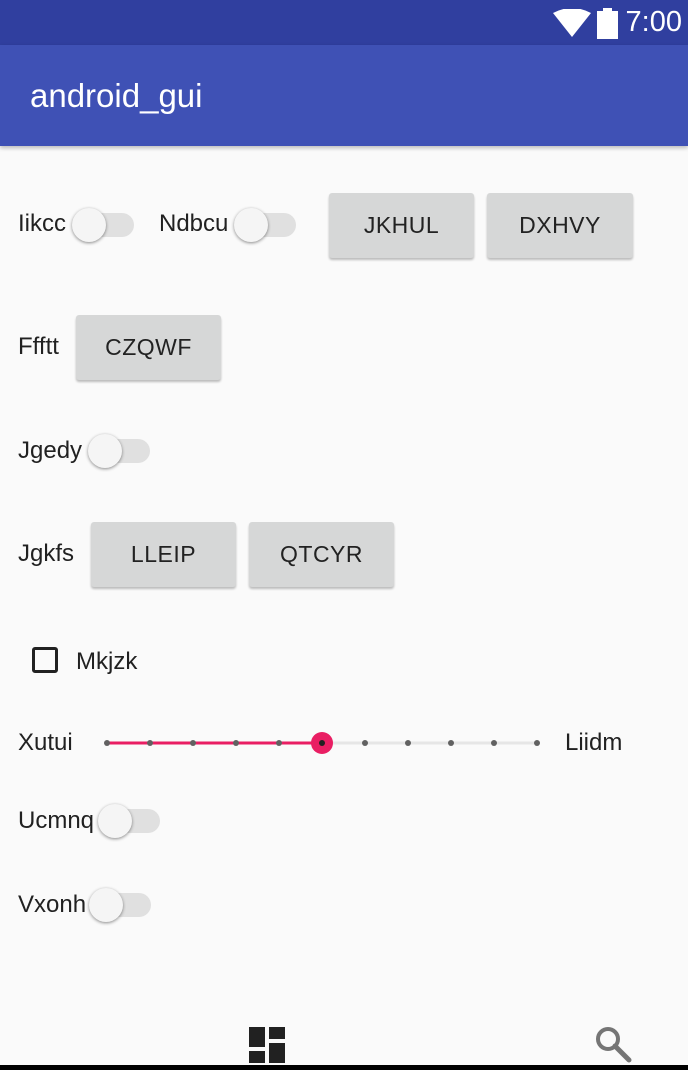 Image resolution: width=688 pixels, height=1070 pixels. I want to click on status-bar: 7:00, so click(344, 22).